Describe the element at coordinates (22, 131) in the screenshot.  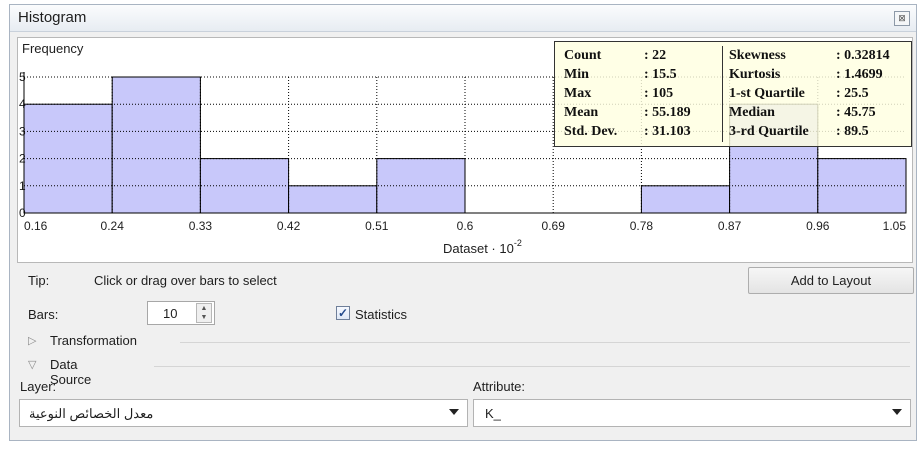
I see `y-tick-label: 3` at that location.